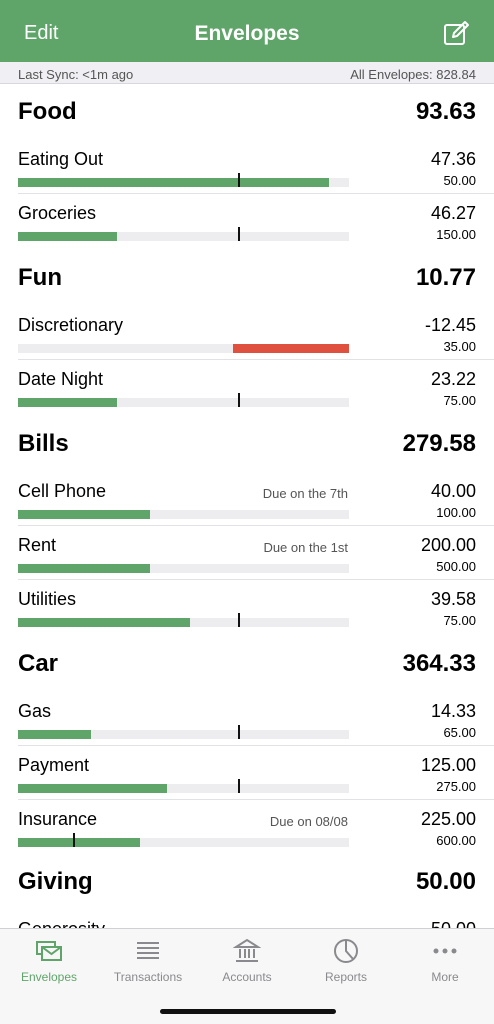 This screenshot has width=494, height=1024. What do you see at coordinates (445, 111) in the screenshot?
I see `group-total: 93.63` at bounding box center [445, 111].